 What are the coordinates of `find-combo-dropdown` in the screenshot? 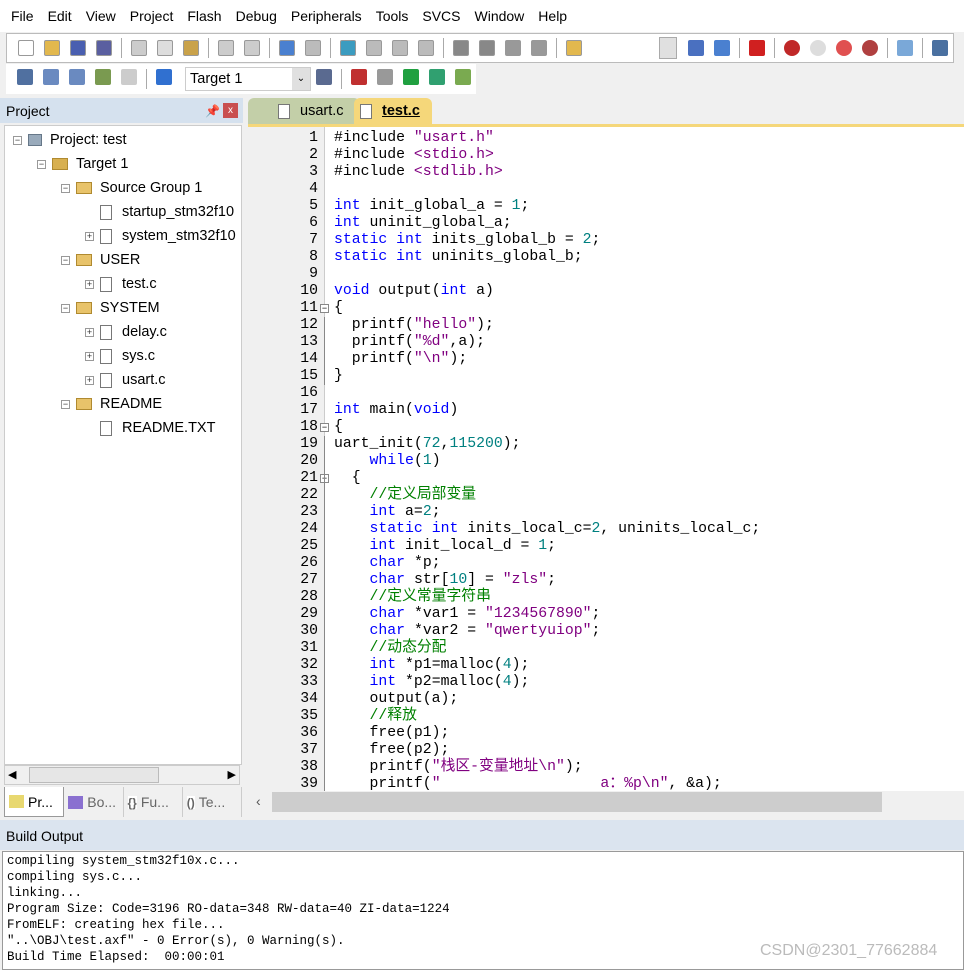 It's located at (668, 48).